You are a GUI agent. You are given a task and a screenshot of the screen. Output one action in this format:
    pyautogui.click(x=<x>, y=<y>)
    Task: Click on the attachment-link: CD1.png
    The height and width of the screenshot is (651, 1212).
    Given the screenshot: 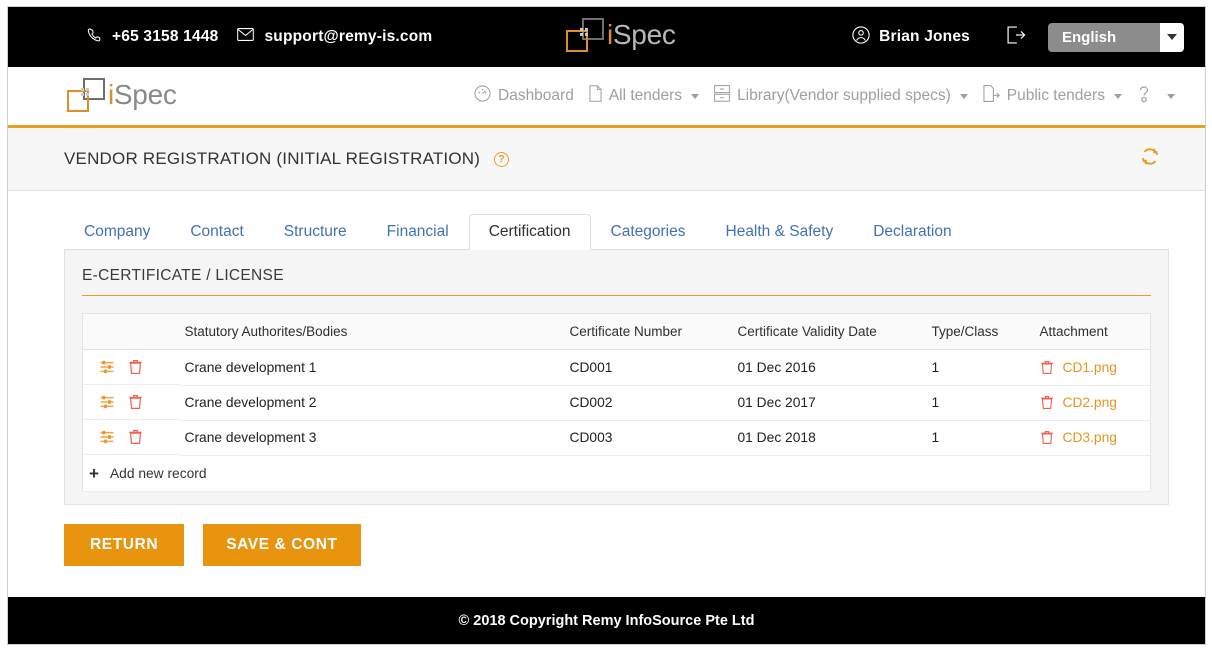 What is the action you would take?
    pyautogui.click(x=1090, y=367)
    